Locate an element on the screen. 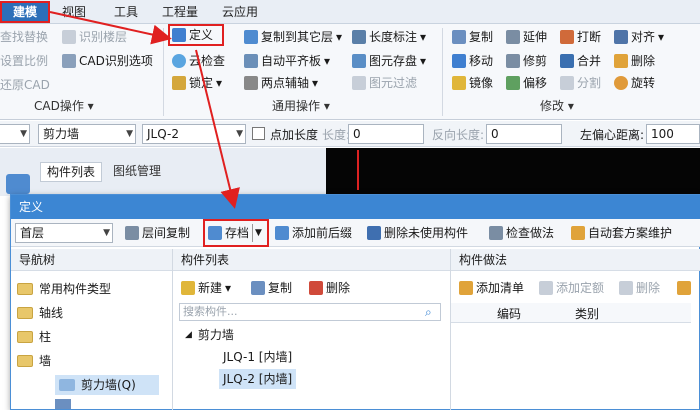  arrow-to-save is located at coordinates (217, 129).